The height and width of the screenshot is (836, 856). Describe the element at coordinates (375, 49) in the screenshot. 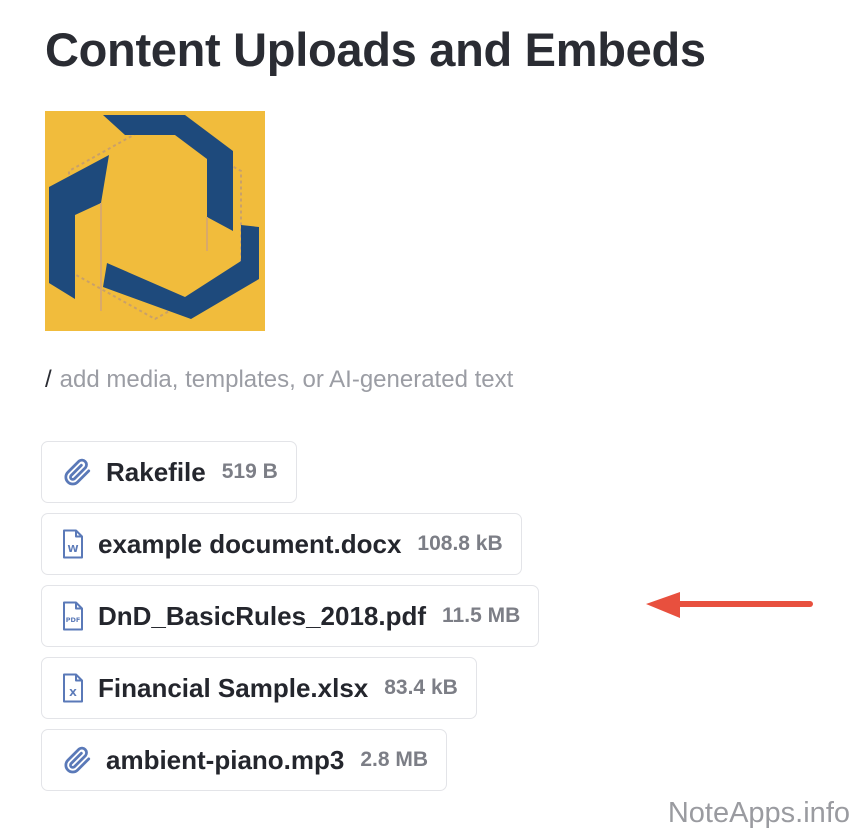

I see `page-title: Content Uploads and Embeds` at that location.